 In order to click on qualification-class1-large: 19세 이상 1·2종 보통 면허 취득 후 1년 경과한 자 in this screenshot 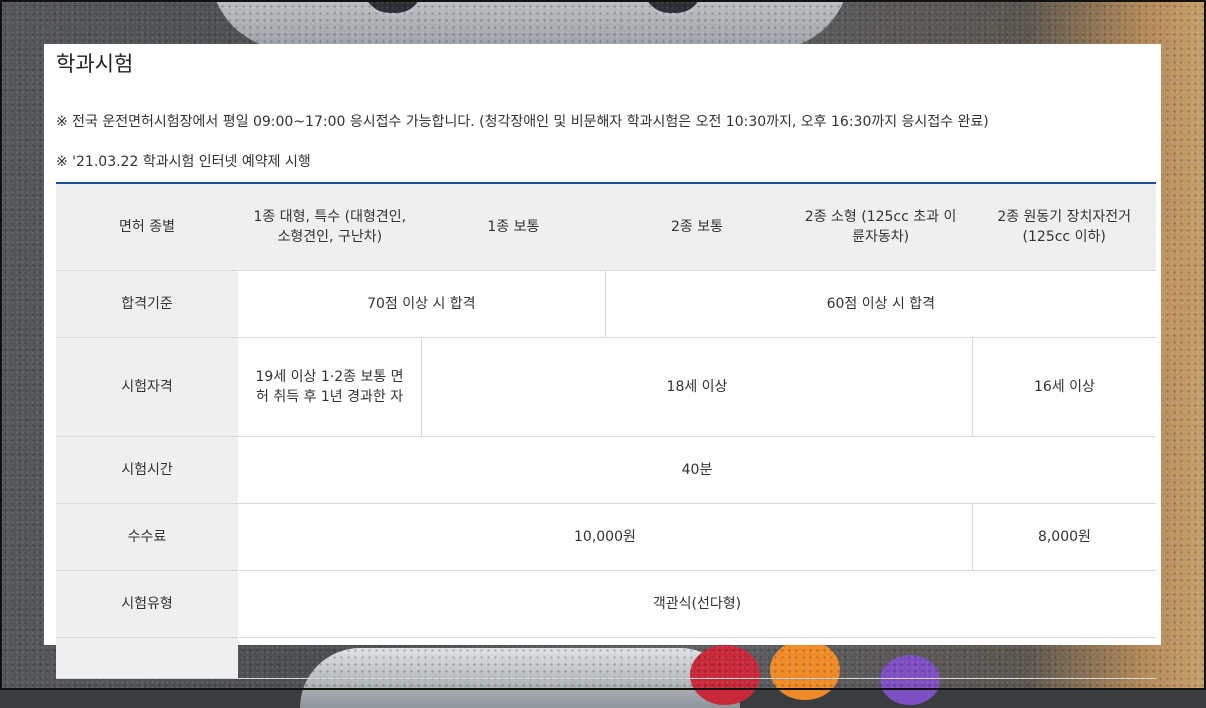, I will do `click(330, 387)`.